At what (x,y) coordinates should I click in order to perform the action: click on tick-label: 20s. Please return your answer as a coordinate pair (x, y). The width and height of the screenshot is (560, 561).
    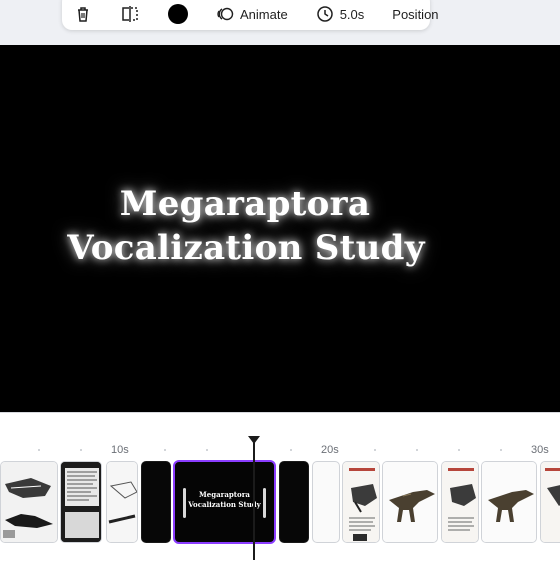
    Looking at the image, I should click on (330, 450).